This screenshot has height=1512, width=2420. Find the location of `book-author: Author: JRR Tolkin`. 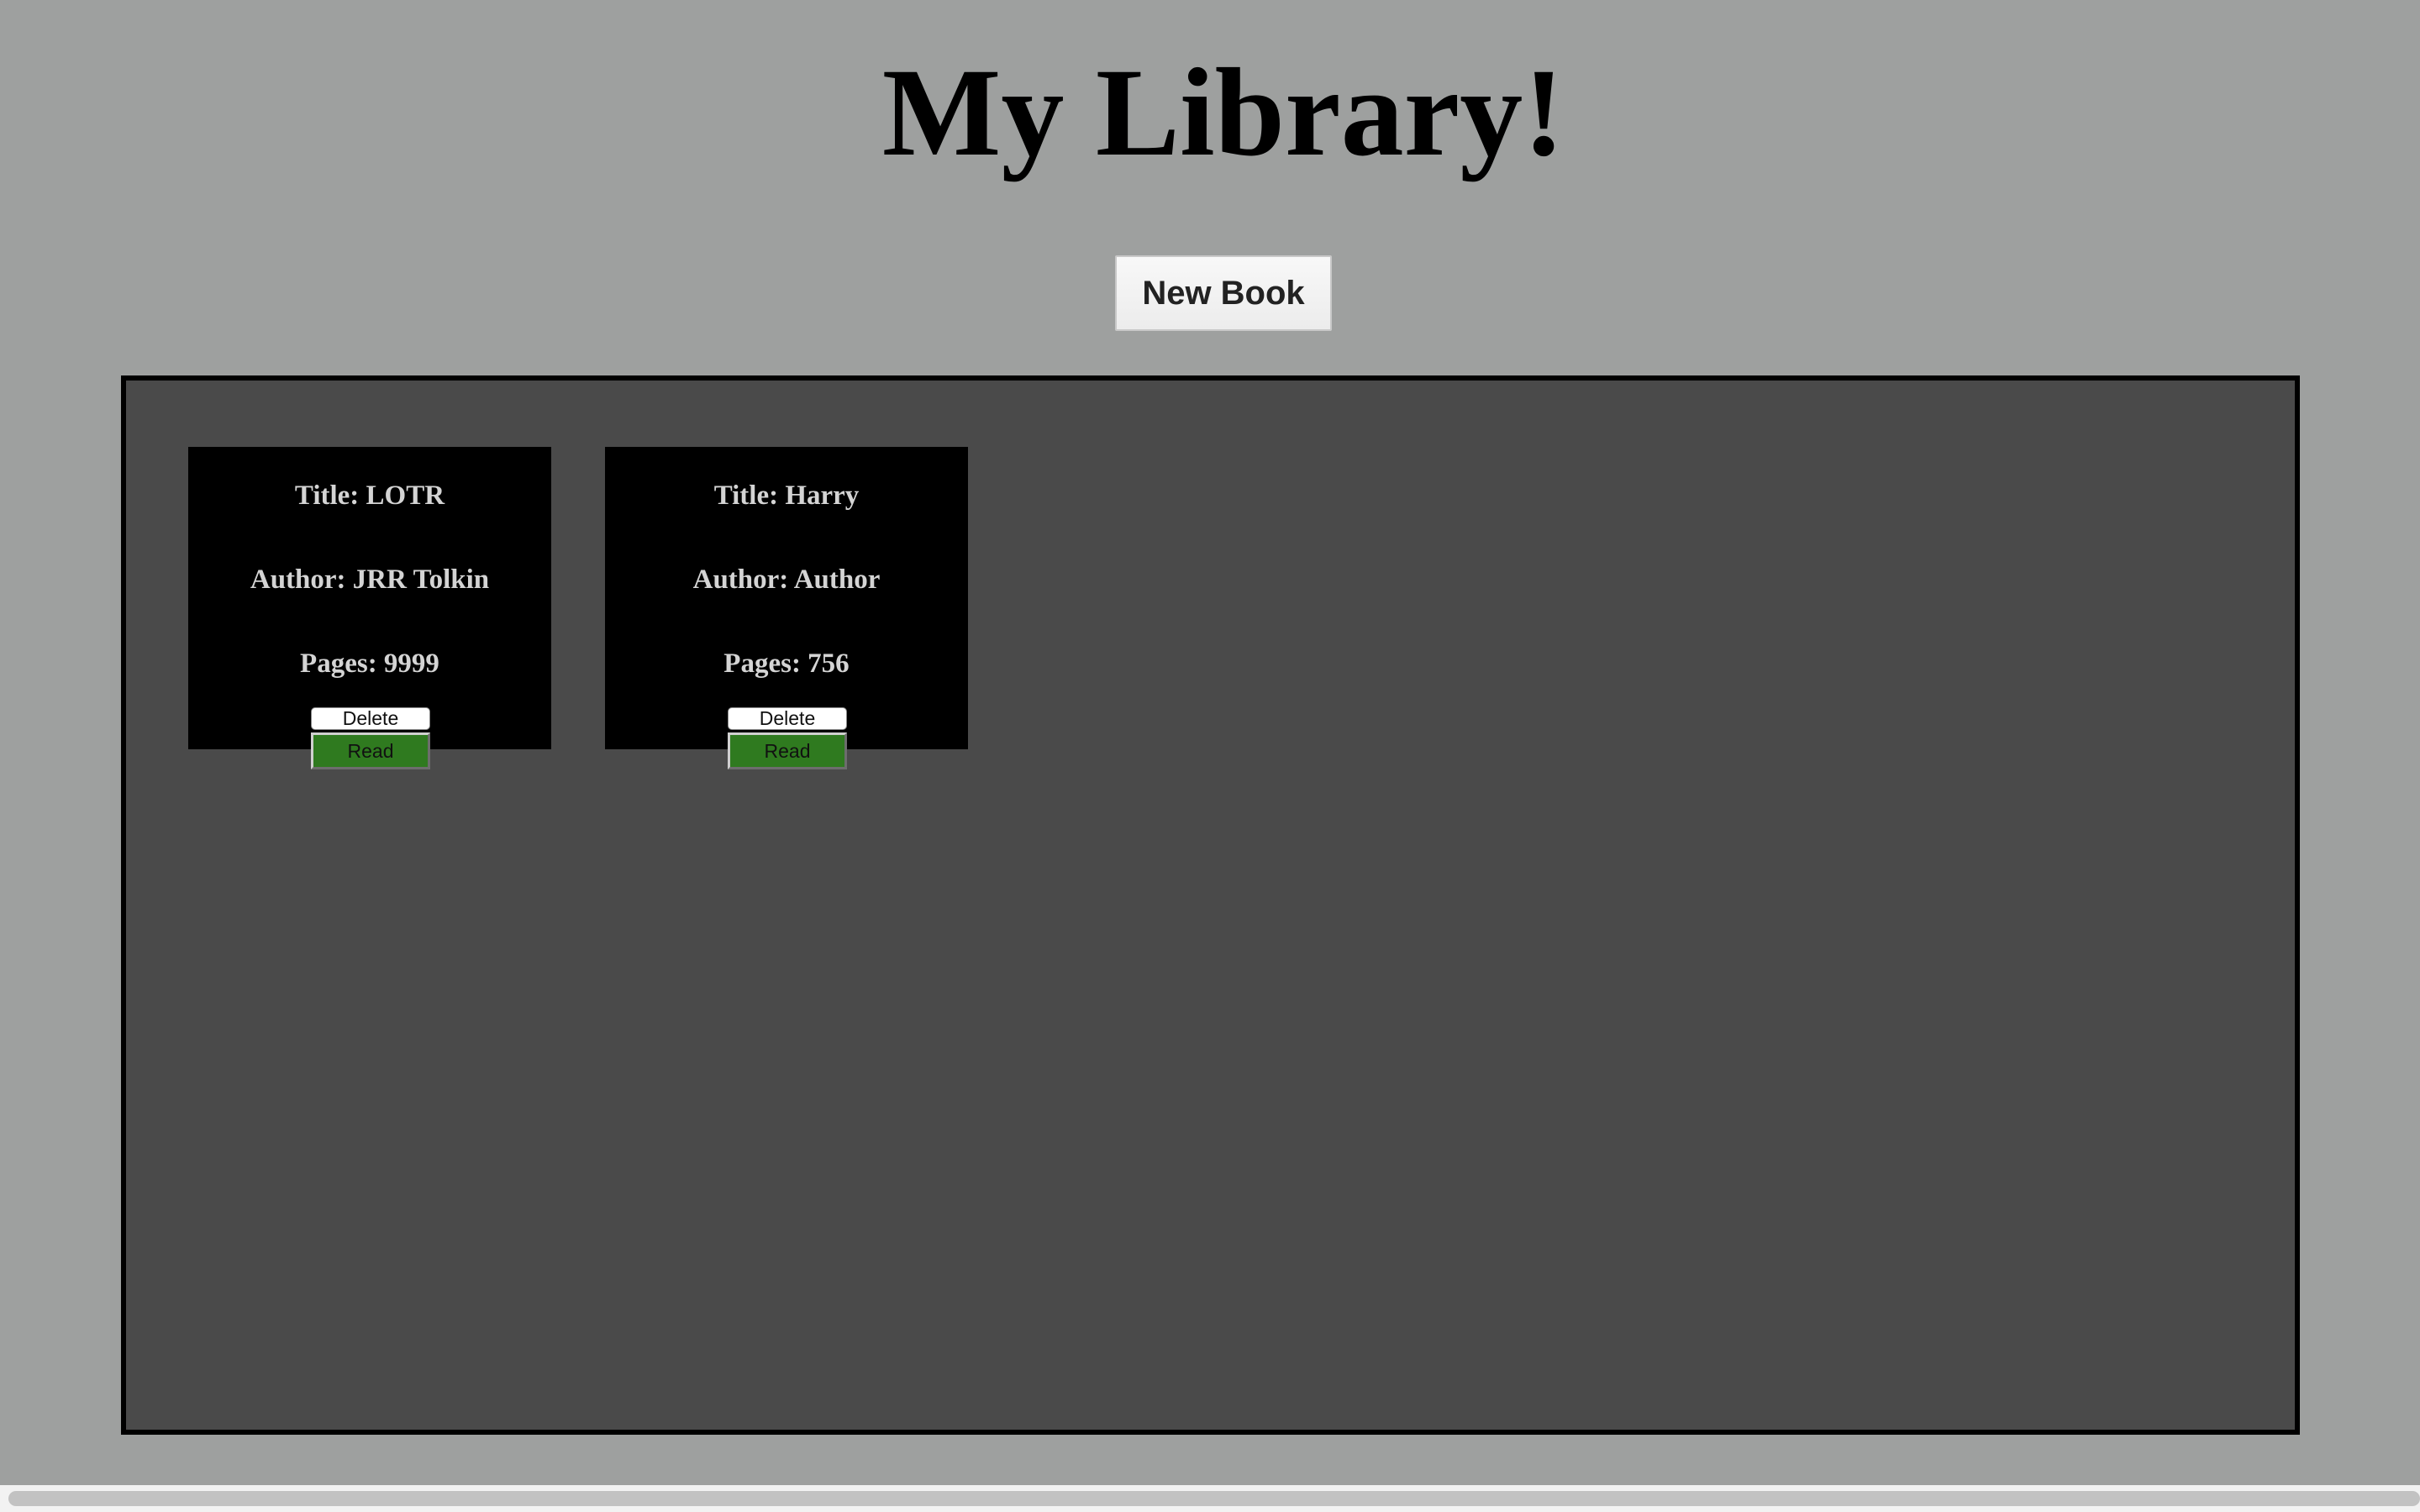

book-author: Author: JRR Tolkin is located at coordinates (370, 579).